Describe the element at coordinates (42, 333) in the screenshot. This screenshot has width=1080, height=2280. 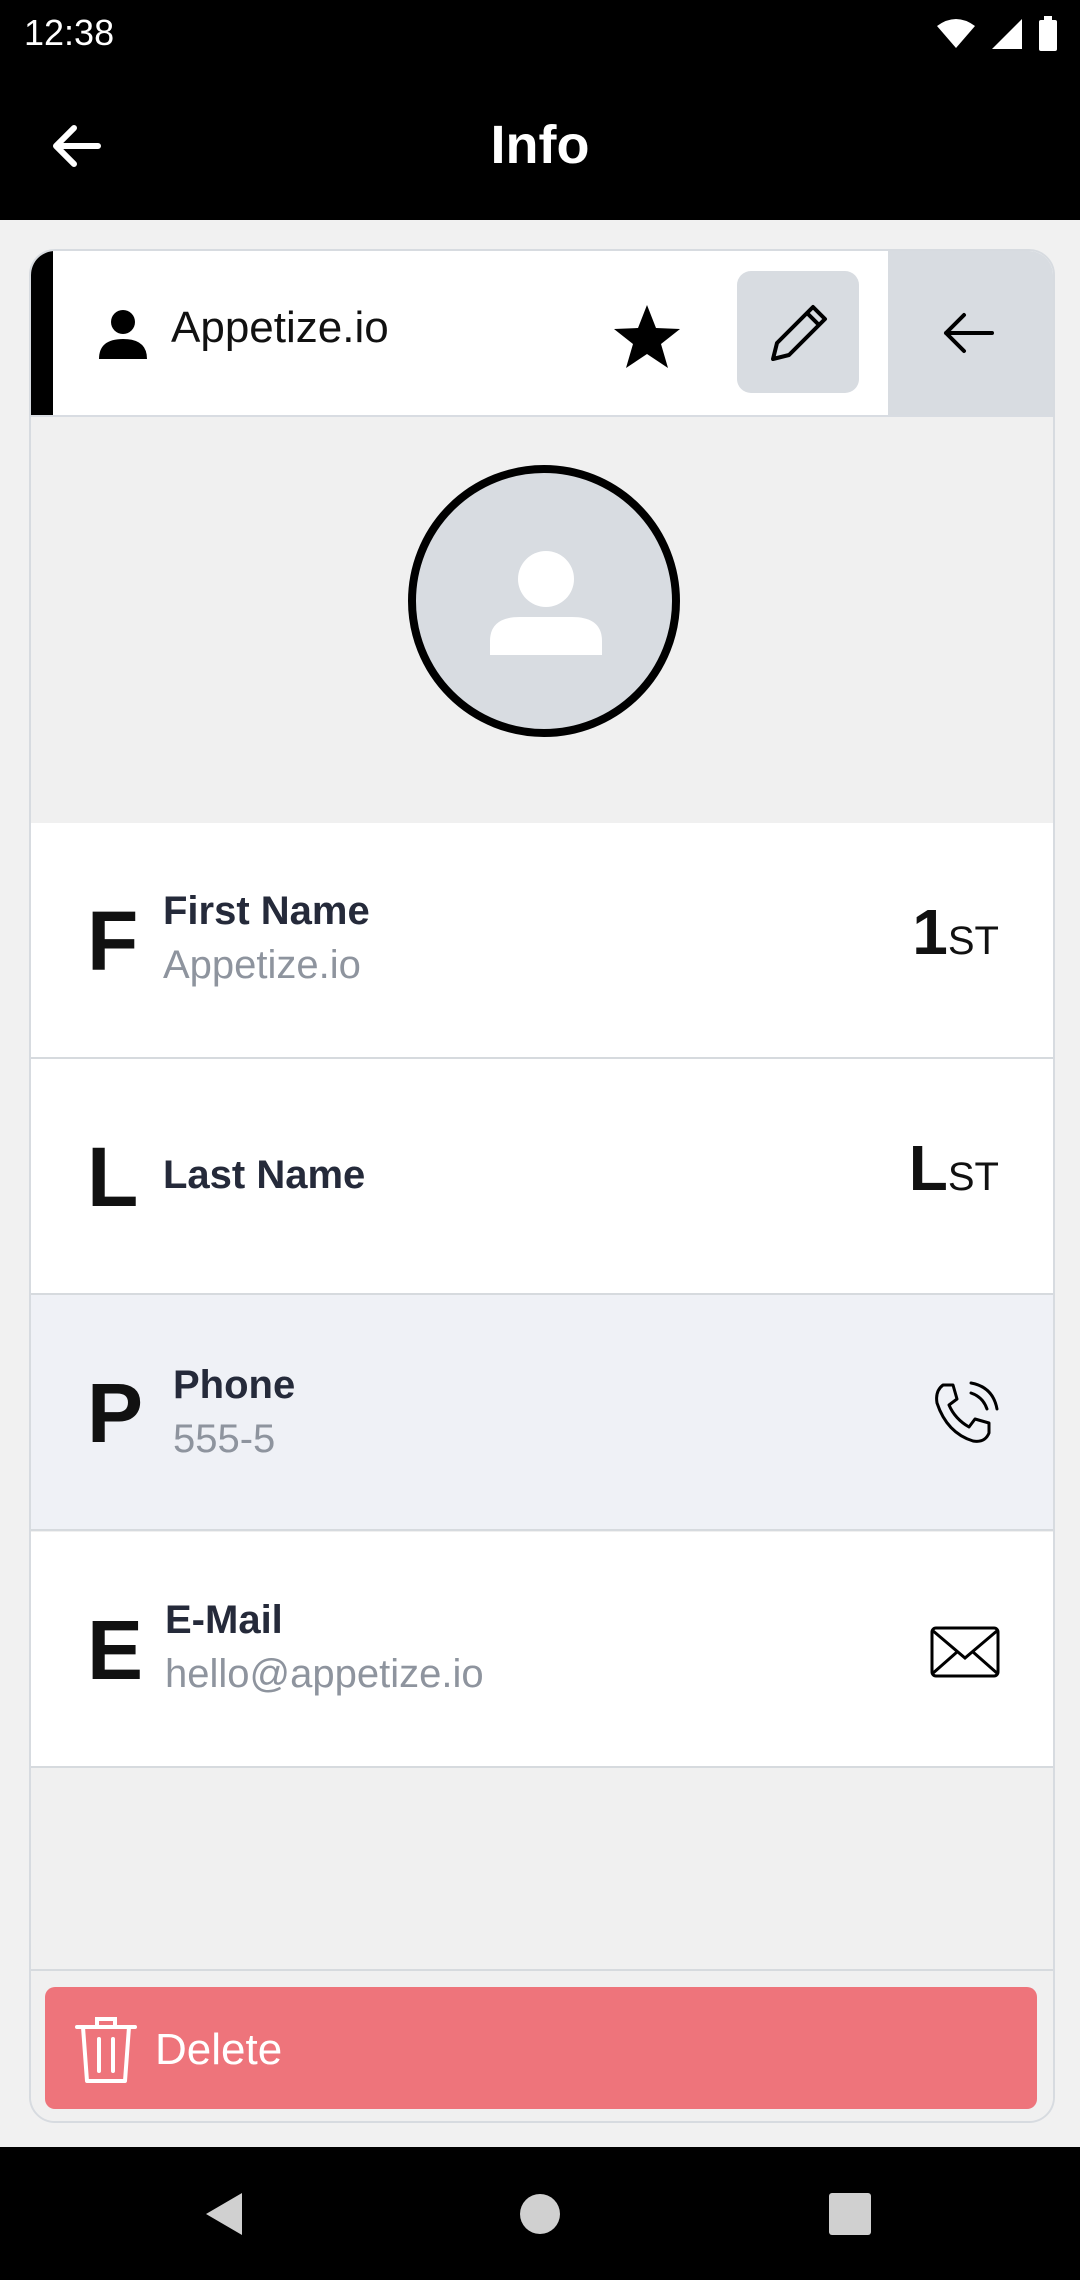
I see `accent-bar` at that location.